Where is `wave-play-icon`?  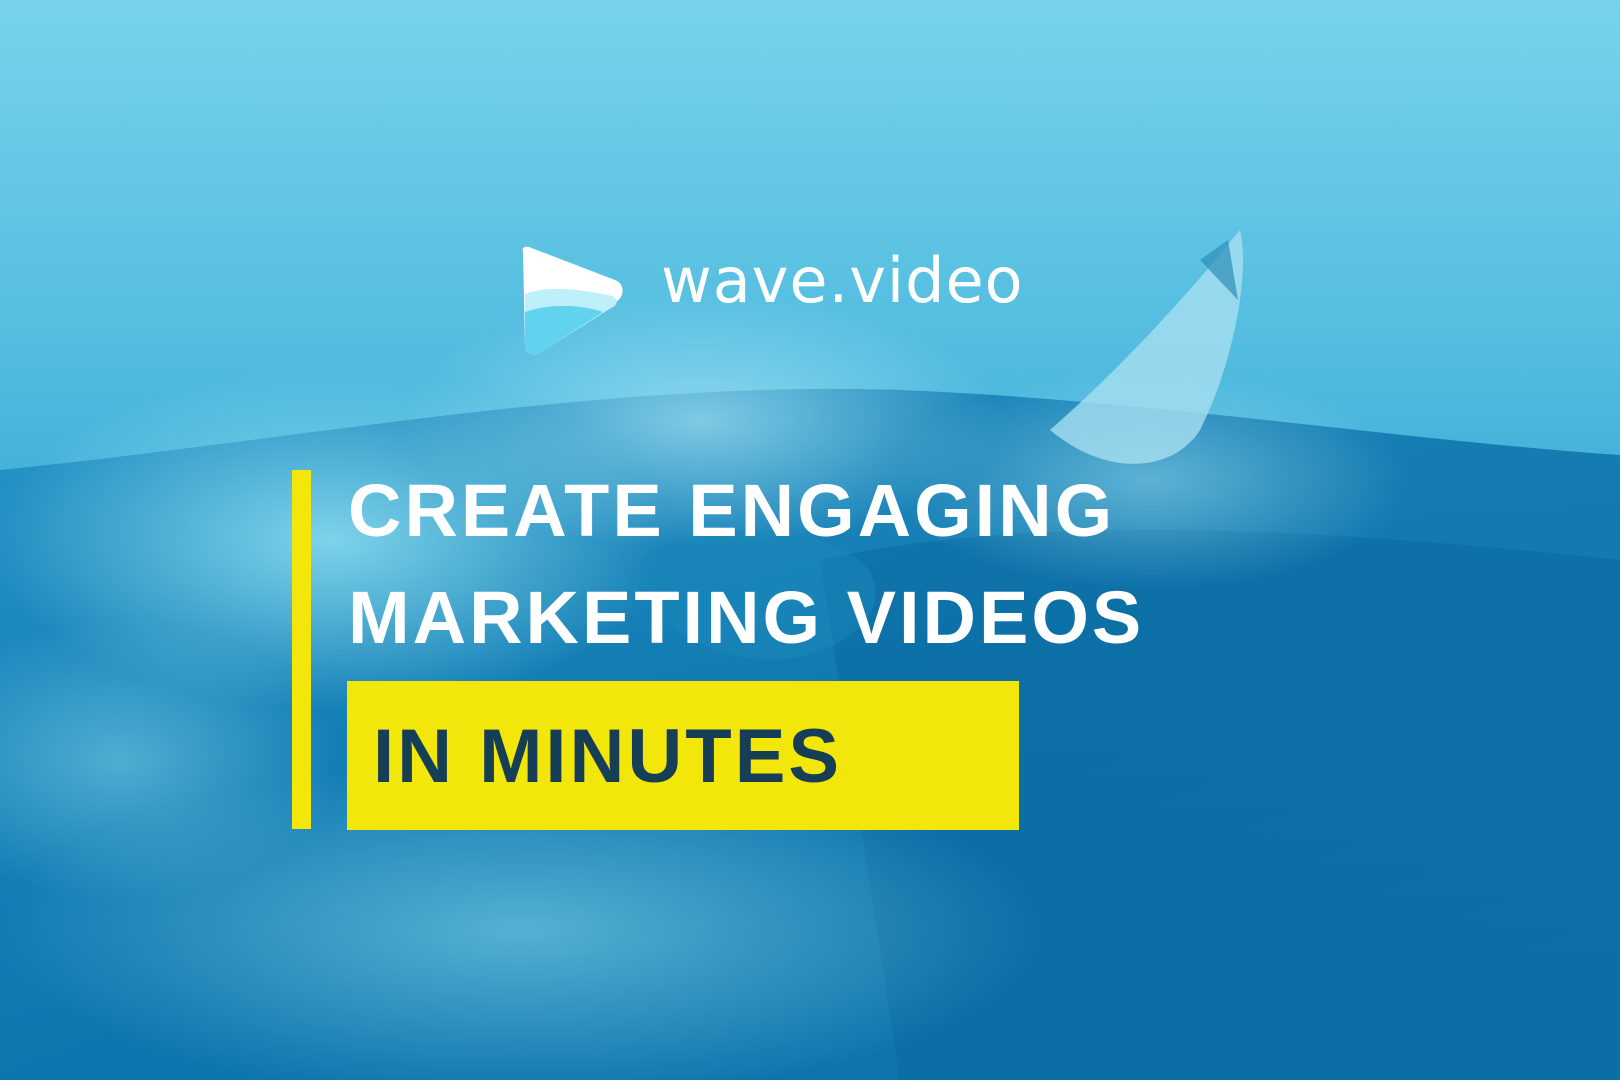
wave-play-icon is located at coordinates (572, 300).